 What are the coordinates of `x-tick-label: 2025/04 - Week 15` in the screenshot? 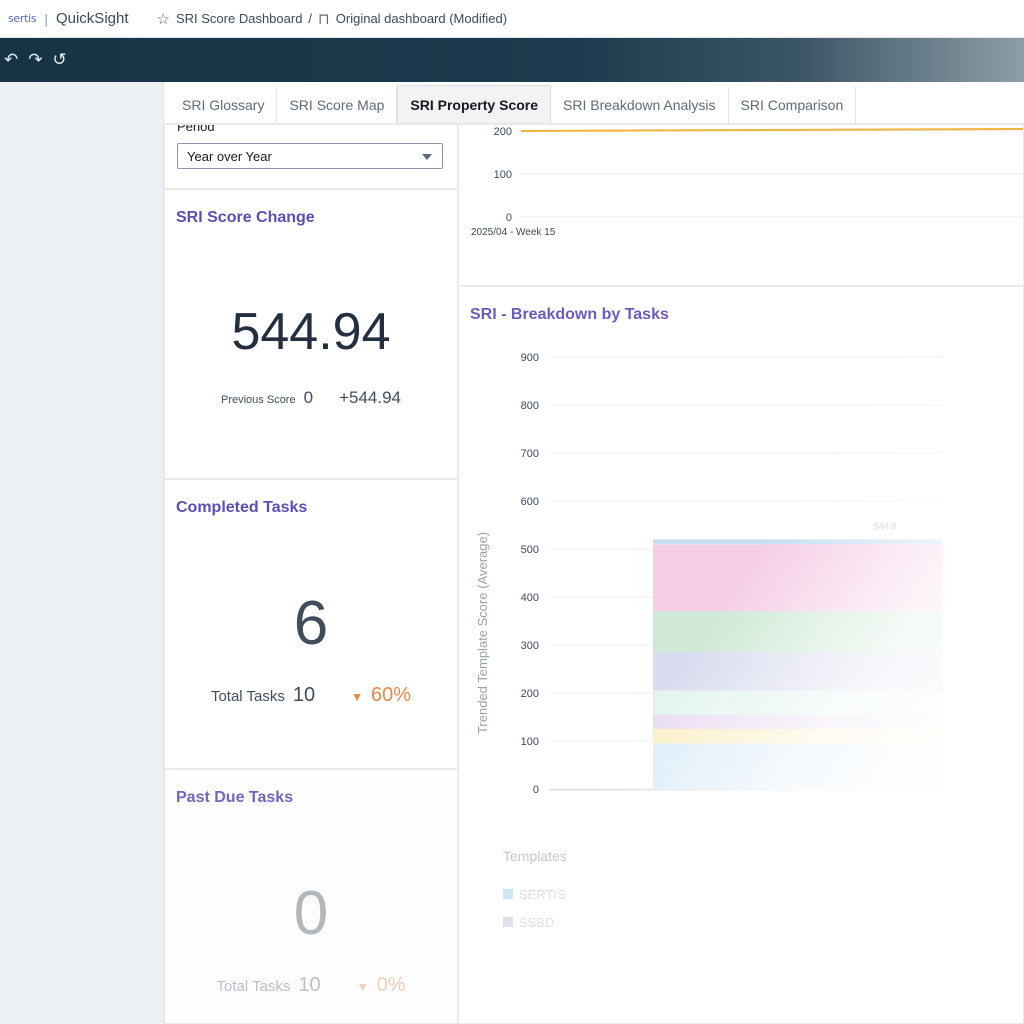 It's located at (513, 232).